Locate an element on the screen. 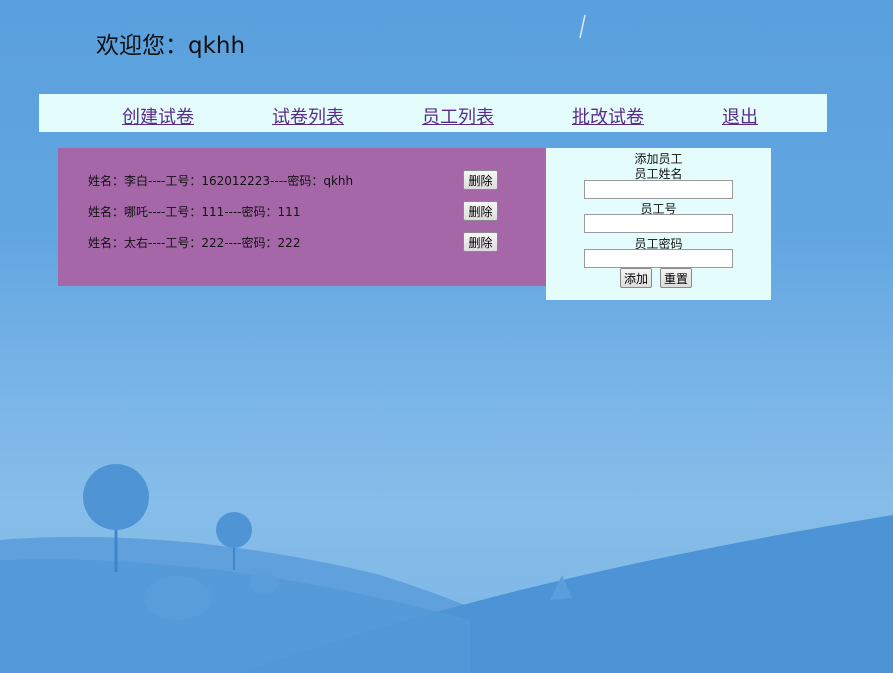  top-nav: 创建试卷 试卷列表 员工列表 批改试卷 退出 is located at coordinates (433, 113).